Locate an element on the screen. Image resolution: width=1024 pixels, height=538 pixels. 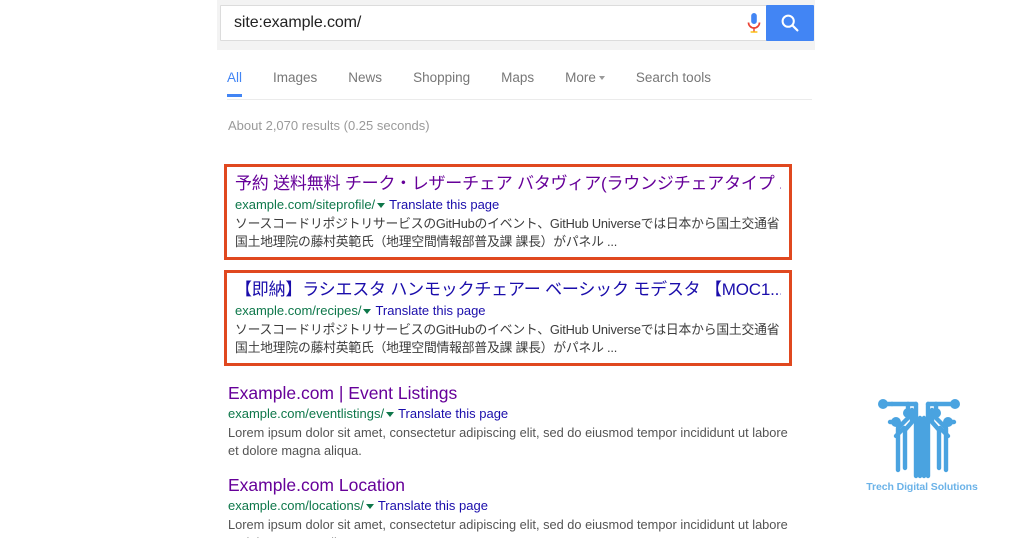
result-stats: About 2,070 results (0.25 seconds) is located at coordinates (329, 125).